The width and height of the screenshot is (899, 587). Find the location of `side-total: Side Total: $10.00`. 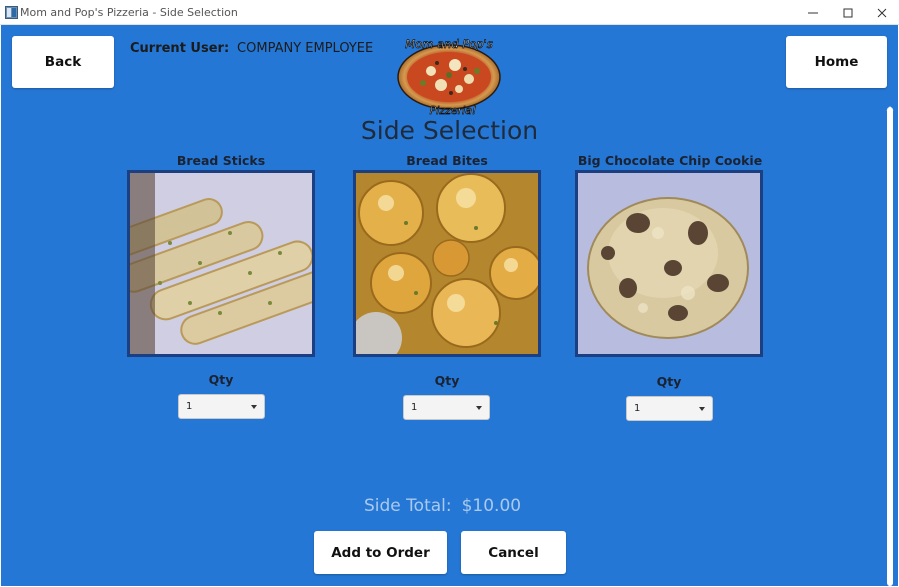

side-total: Side Total: $10.00 is located at coordinates (442, 506).